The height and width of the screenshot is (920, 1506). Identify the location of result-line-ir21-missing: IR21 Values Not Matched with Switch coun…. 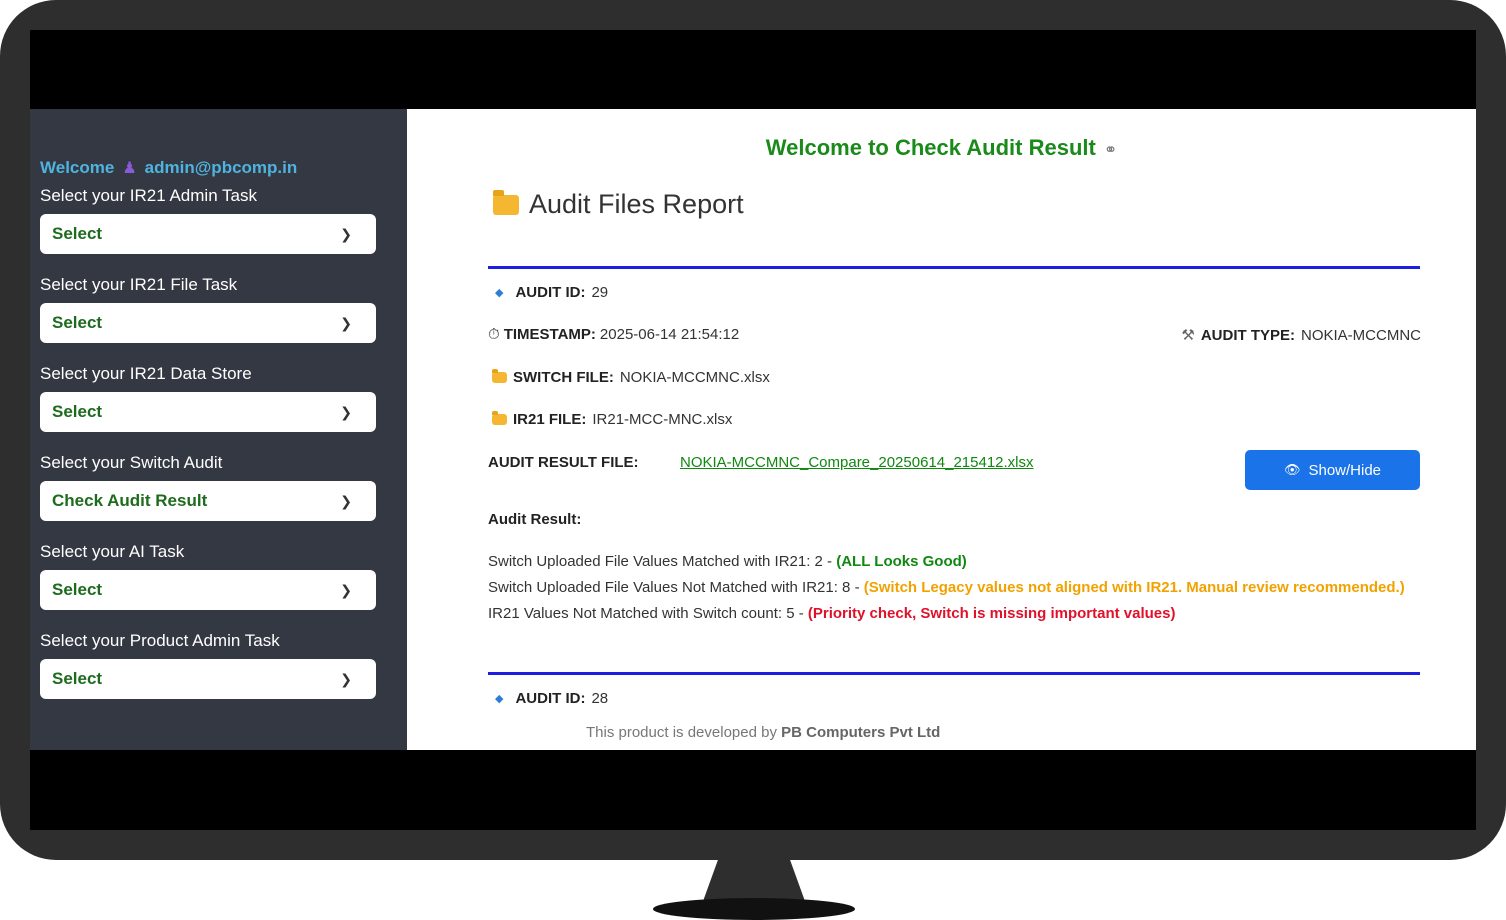
(831, 613).